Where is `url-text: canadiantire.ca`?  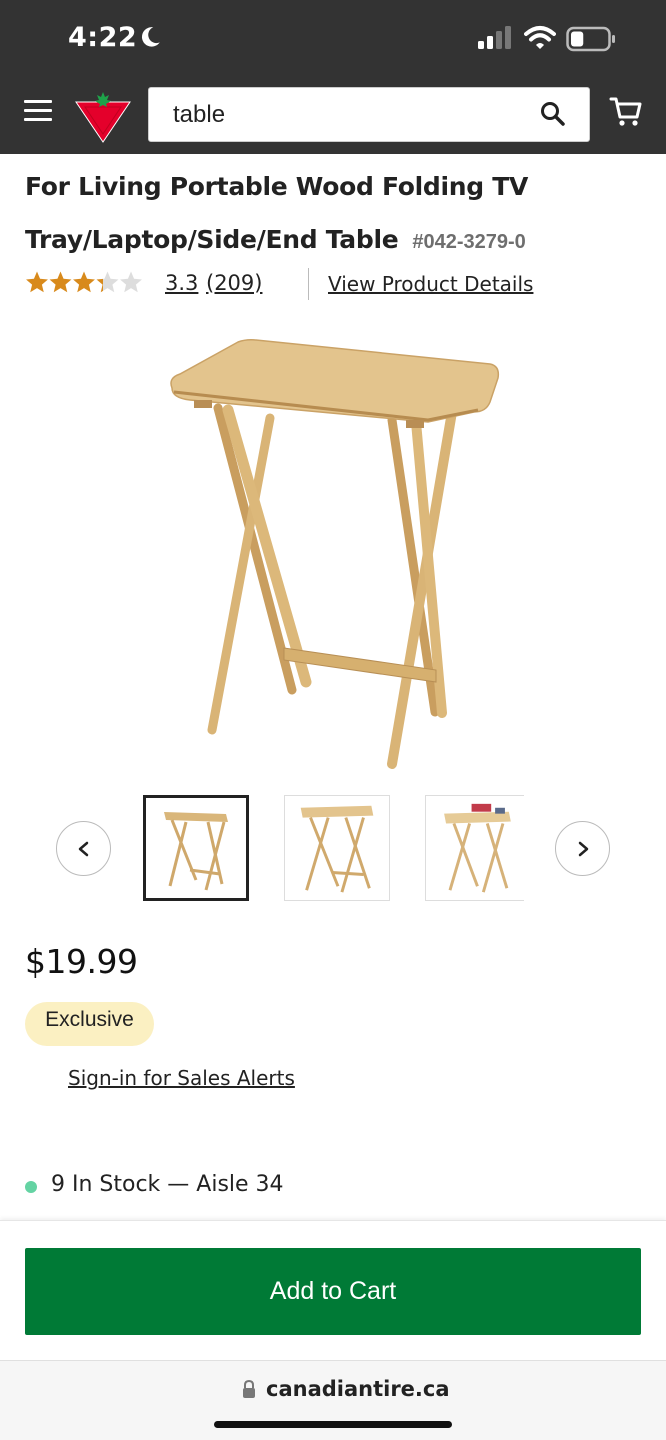
url-text: canadiantire.ca is located at coordinates (358, 1389).